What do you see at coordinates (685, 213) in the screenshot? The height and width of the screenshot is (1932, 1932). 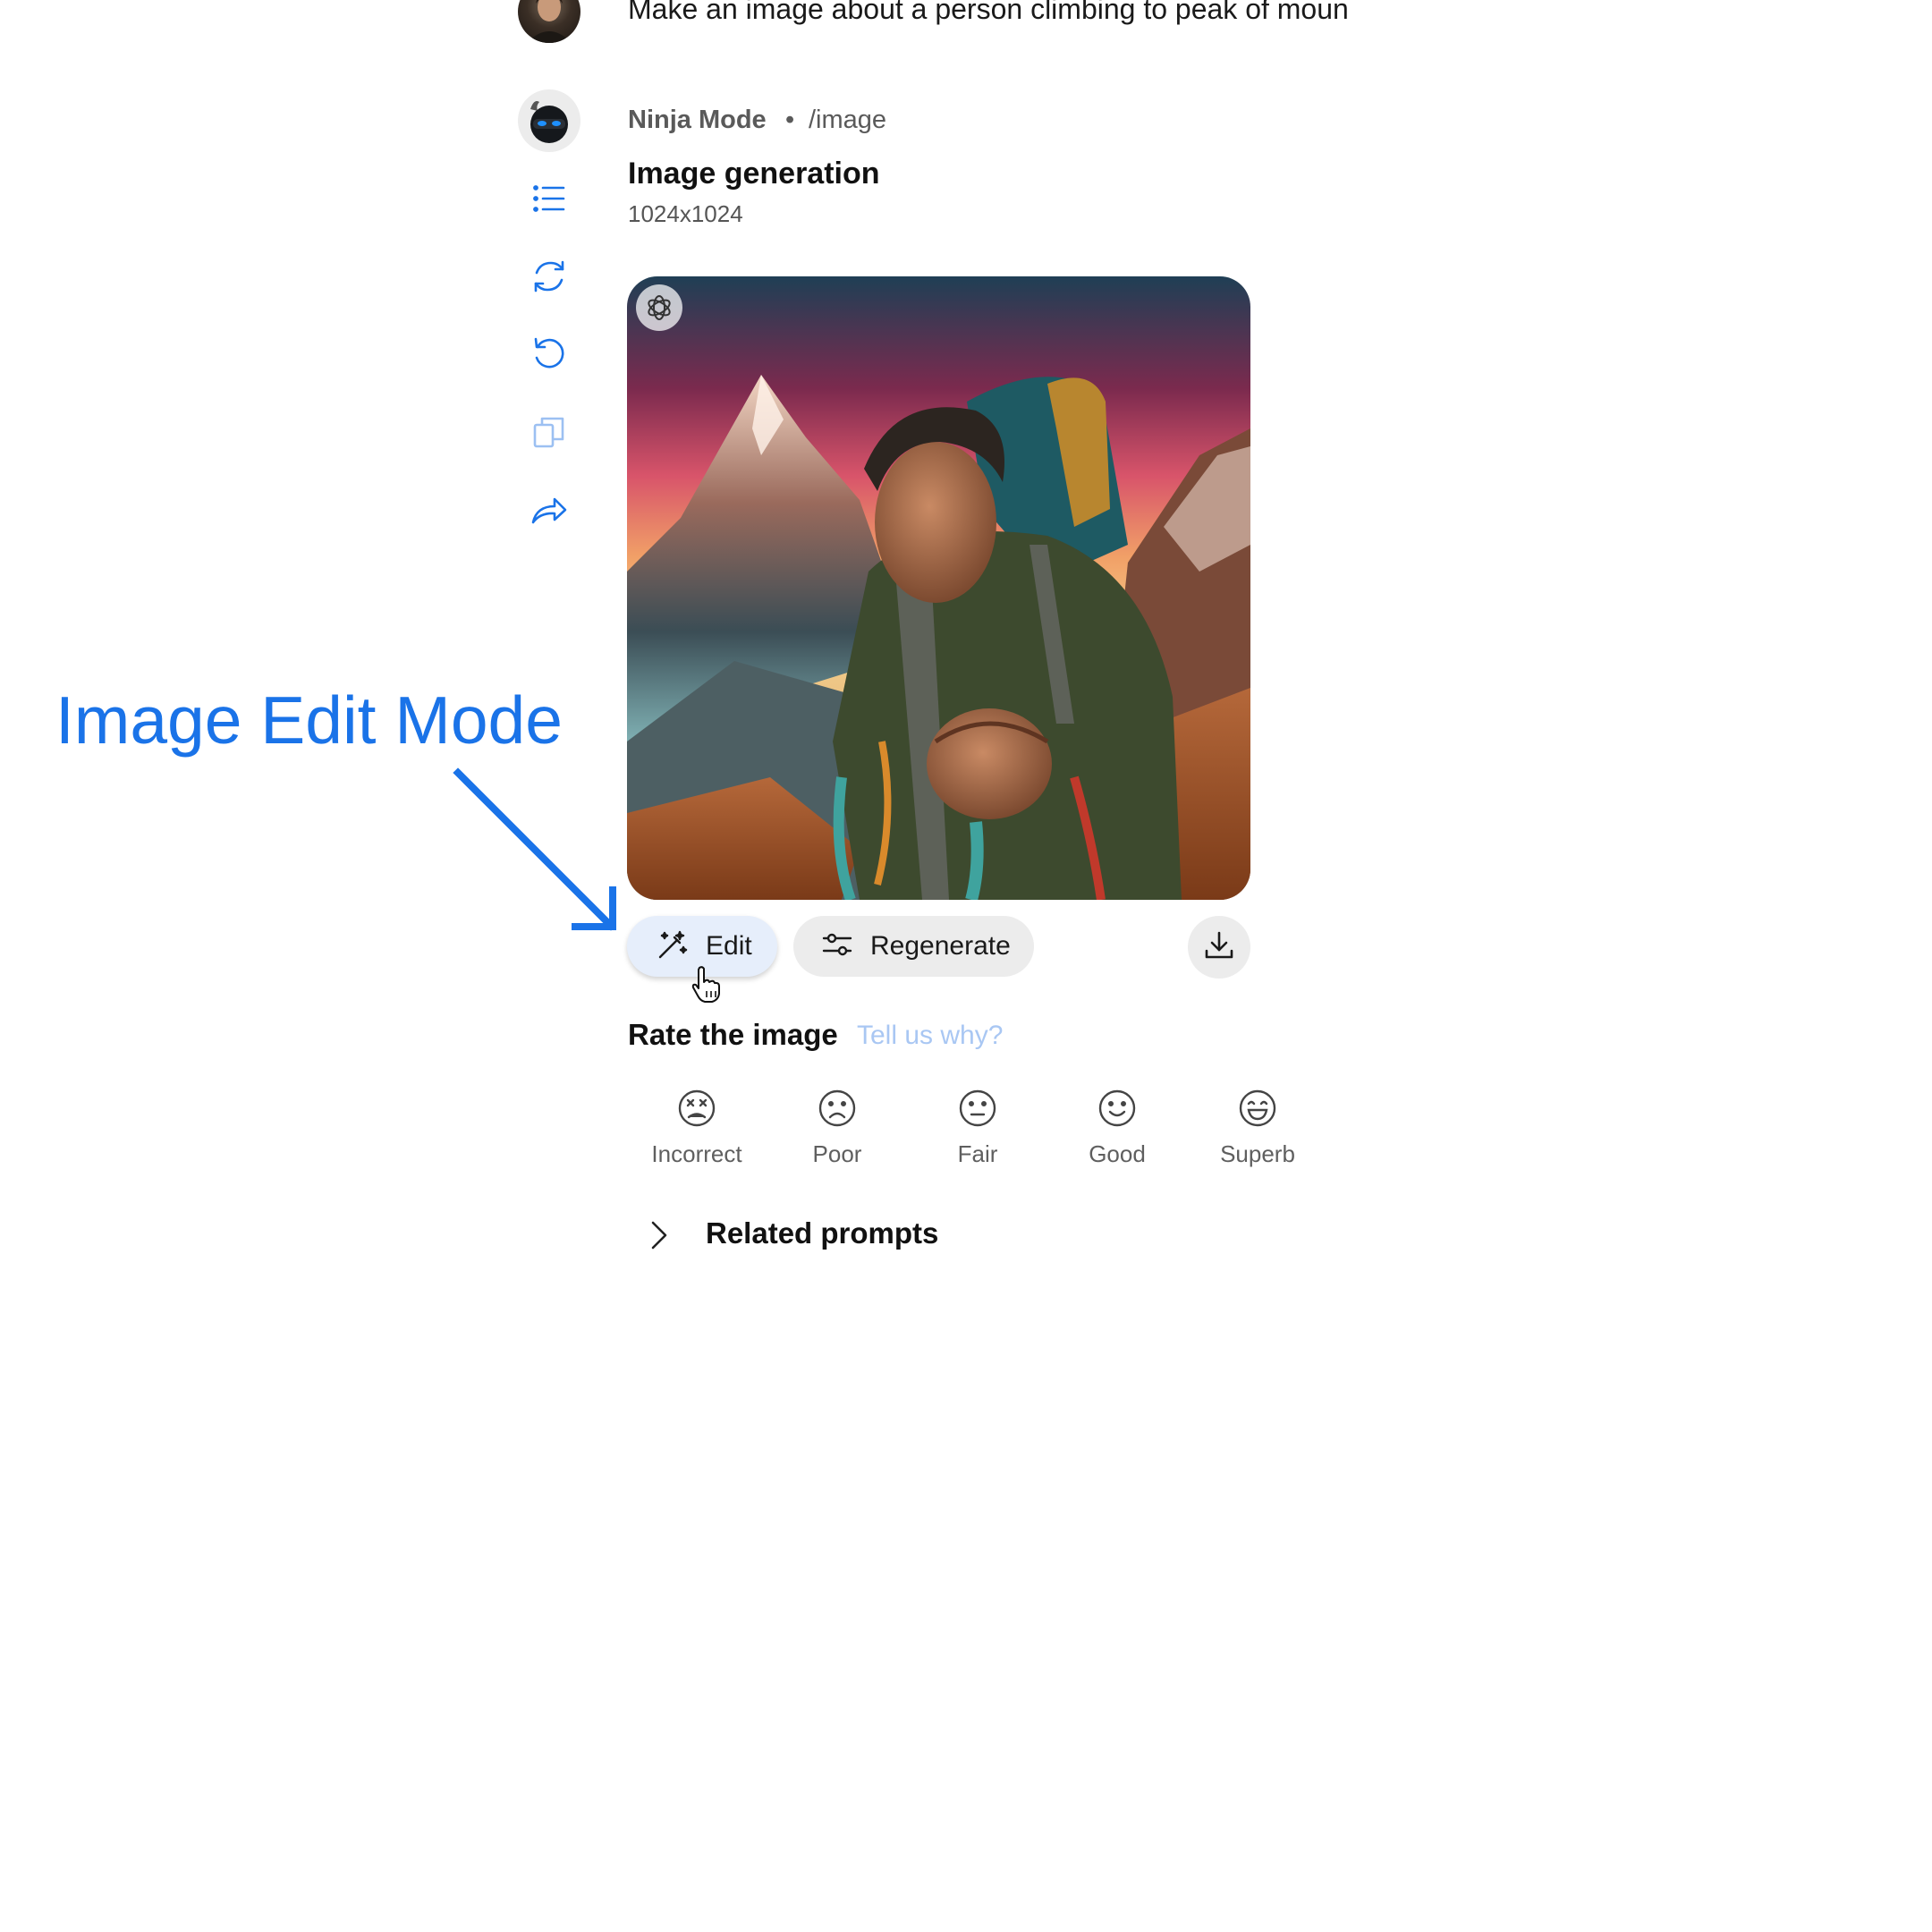 I see `image-size: 1024x1024` at bounding box center [685, 213].